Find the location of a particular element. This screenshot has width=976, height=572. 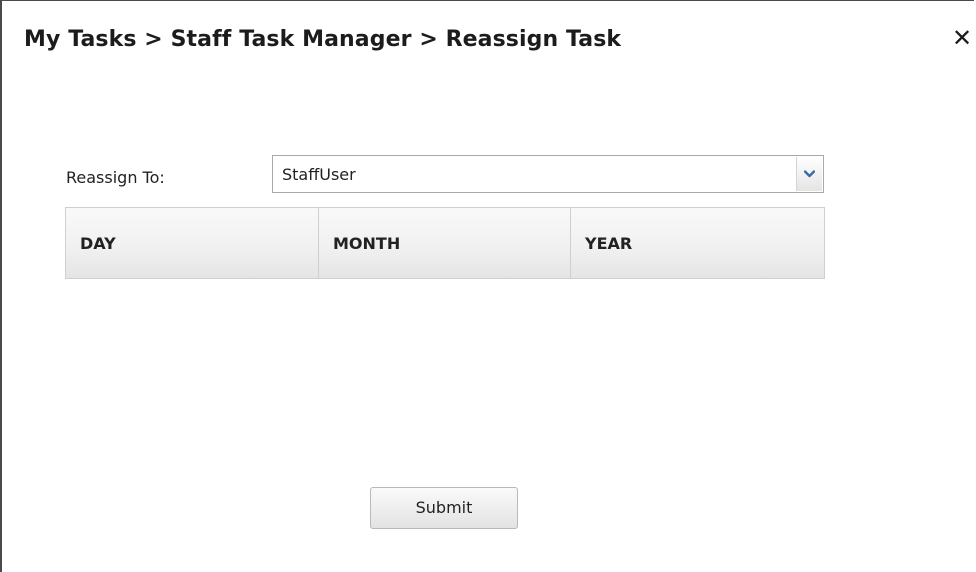

column-header-month: MONTH is located at coordinates (445, 243).